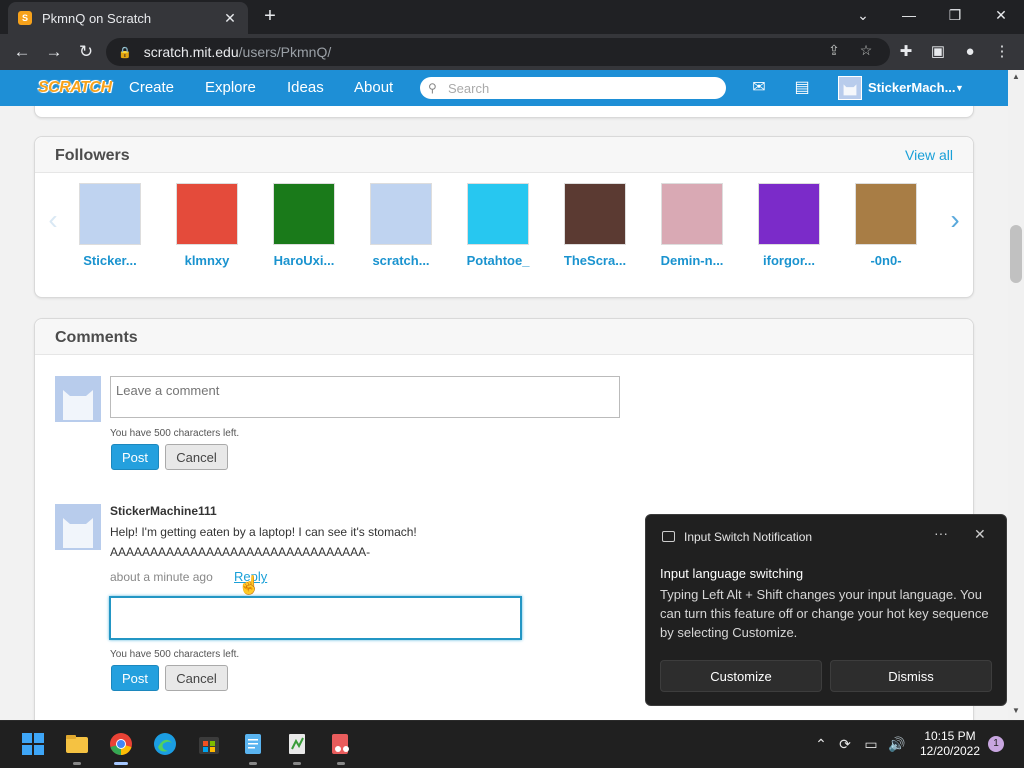 The width and height of the screenshot is (1024, 768). What do you see at coordinates (906, 52) in the screenshot?
I see `extensions-icon: ✚` at bounding box center [906, 52].